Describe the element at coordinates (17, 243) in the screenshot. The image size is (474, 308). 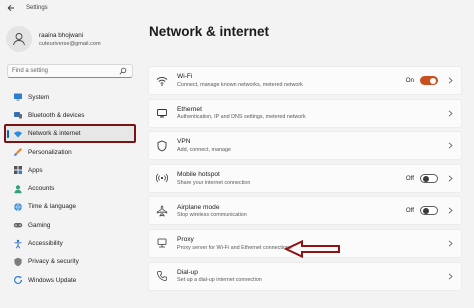
I see `accessibility-icon` at that location.